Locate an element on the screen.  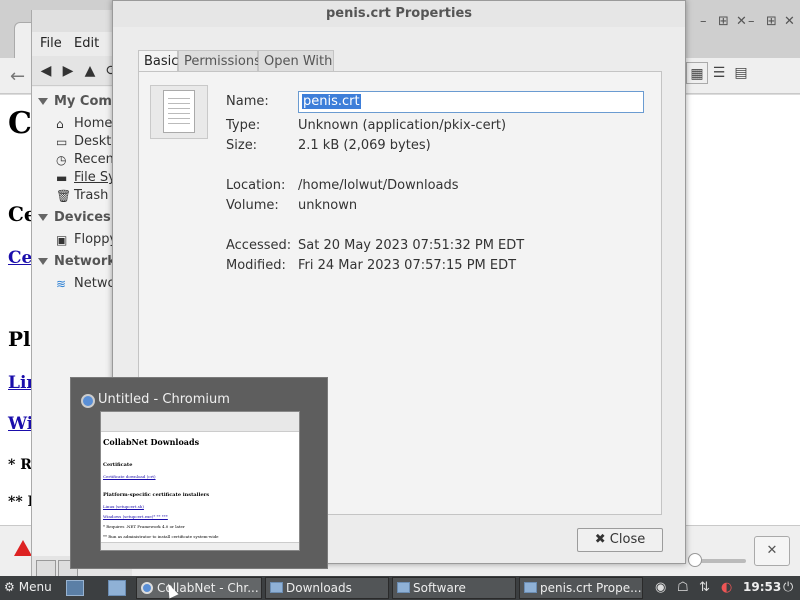
zoom-slider-handle is located at coordinates (695, 560).